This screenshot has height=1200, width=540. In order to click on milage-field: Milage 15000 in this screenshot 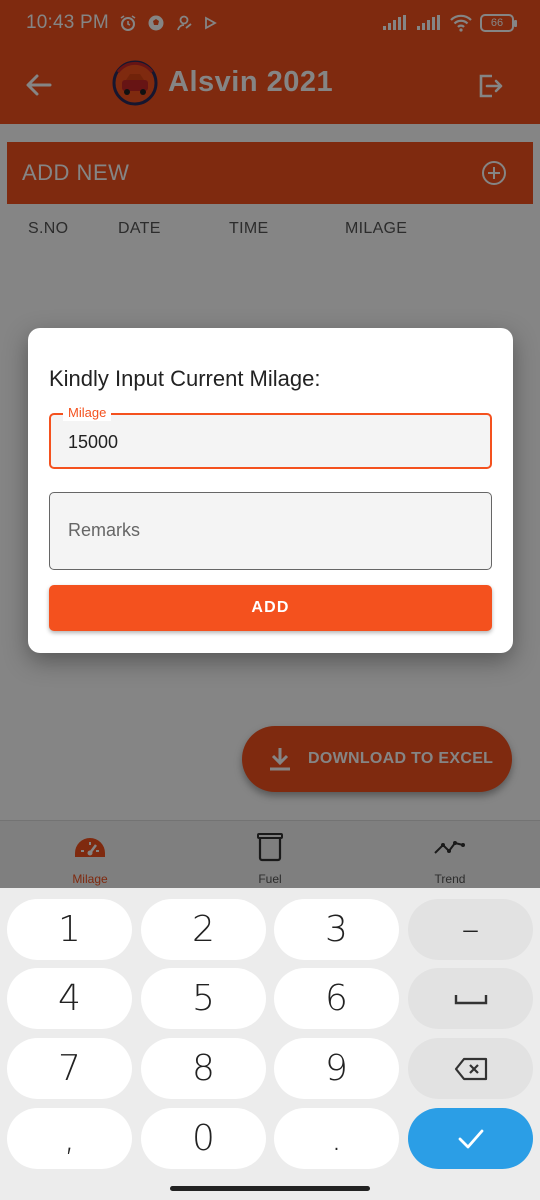, I will do `click(270, 437)`.